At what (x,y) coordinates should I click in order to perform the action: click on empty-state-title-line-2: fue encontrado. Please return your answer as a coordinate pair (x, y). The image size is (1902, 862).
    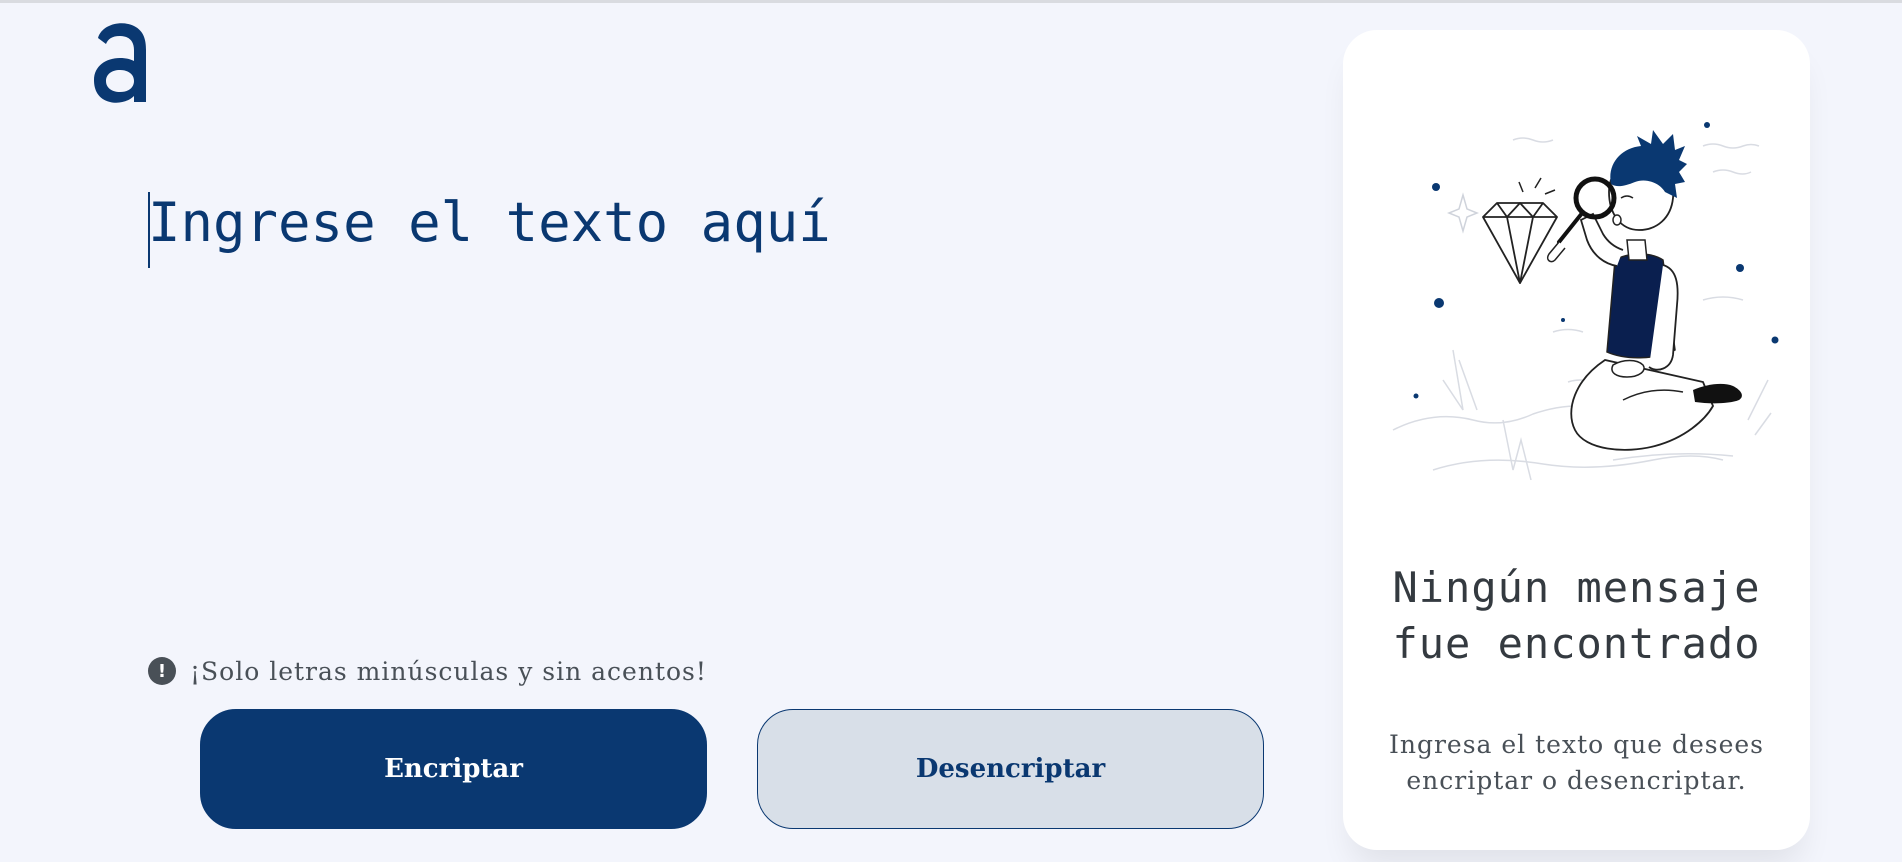
    Looking at the image, I should click on (1576, 643).